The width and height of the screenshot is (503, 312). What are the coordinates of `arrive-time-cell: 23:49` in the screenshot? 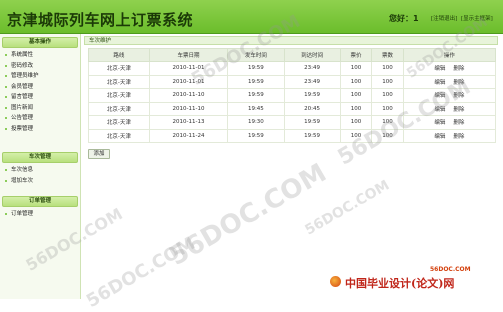 It's located at (312, 68).